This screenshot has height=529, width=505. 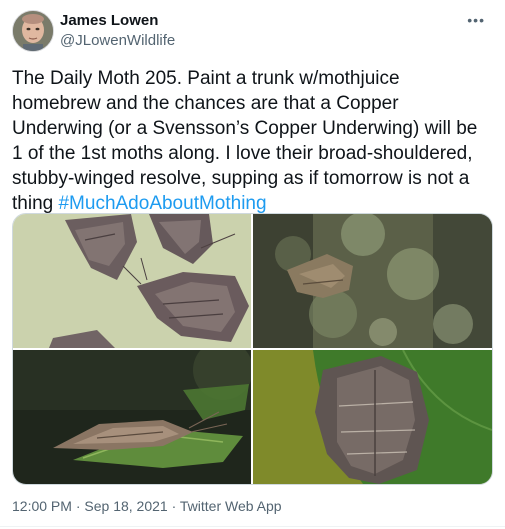 What do you see at coordinates (132, 417) in the screenshot?
I see `moth-photo-on-leaf` at bounding box center [132, 417].